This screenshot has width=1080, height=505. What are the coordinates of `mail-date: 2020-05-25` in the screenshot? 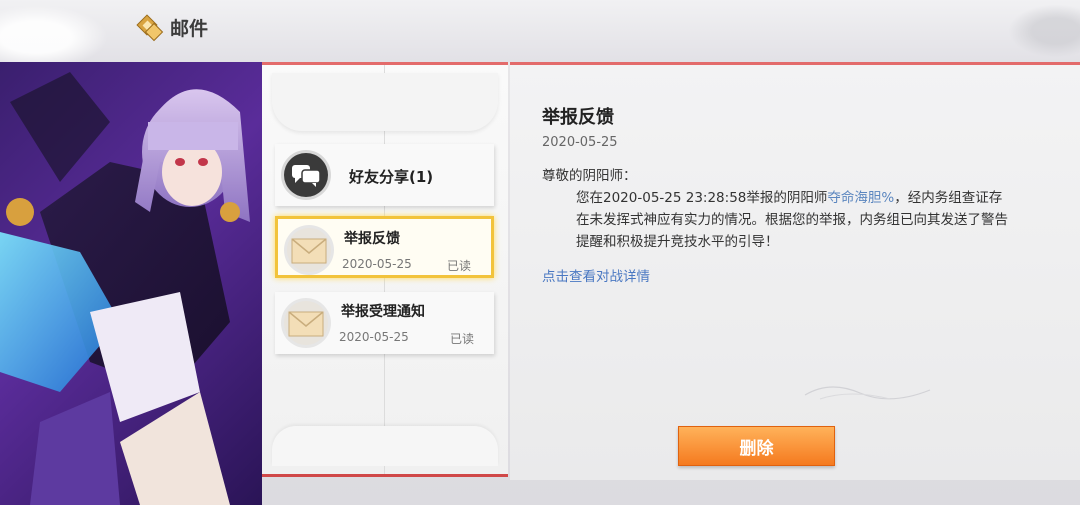 It's located at (580, 142).